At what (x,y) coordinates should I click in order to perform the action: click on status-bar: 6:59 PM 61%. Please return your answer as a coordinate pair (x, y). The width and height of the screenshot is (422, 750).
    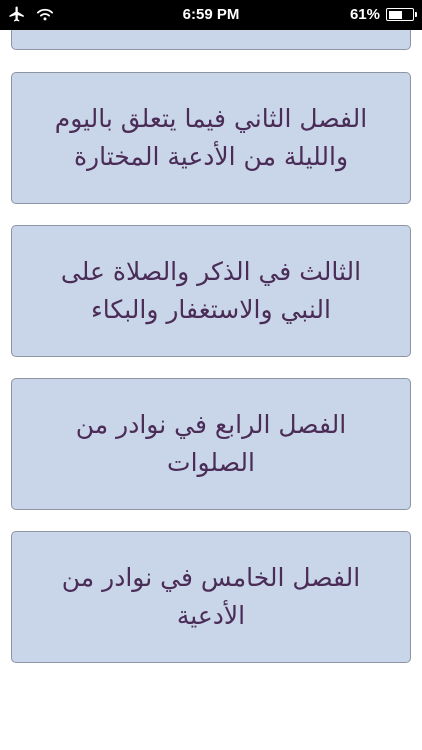
    Looking at the image, I should click on (211, 15).